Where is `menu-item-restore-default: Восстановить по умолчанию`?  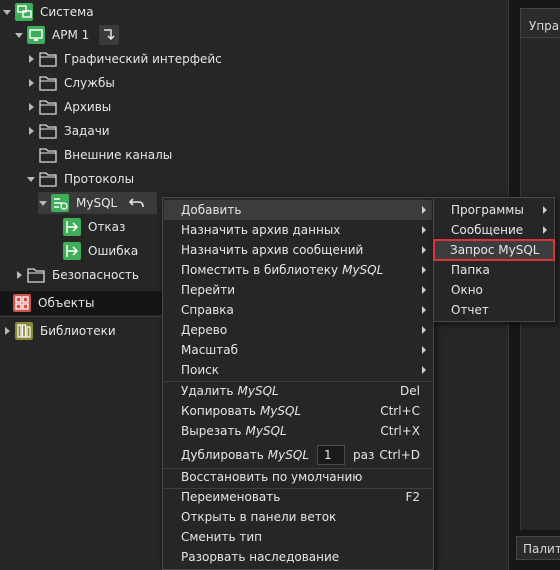
menu-item-restore-default: Восстановить по умолчанию is located at coordinates (298, 477).